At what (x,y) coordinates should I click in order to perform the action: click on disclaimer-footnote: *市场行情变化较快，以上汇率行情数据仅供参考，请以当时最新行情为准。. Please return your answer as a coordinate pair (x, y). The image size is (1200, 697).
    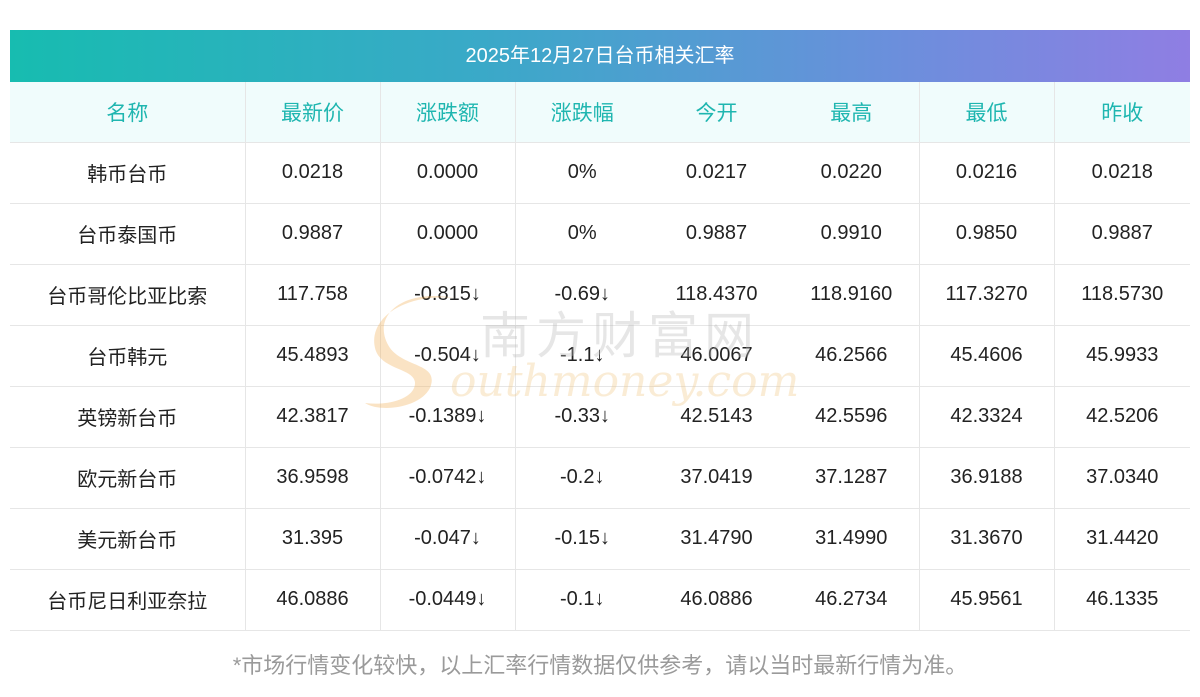
    Looking at the image, I should click on (600, 665).